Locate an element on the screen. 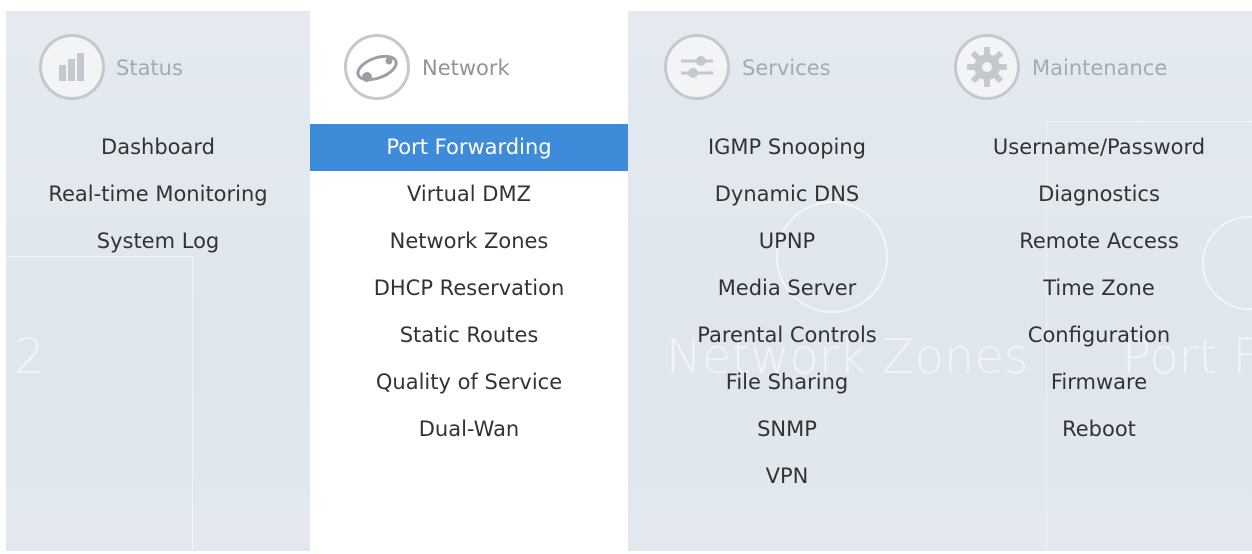 This screenshot has width=1252, height=554. menu-title-services: Services is located at coordinates (786, 68).